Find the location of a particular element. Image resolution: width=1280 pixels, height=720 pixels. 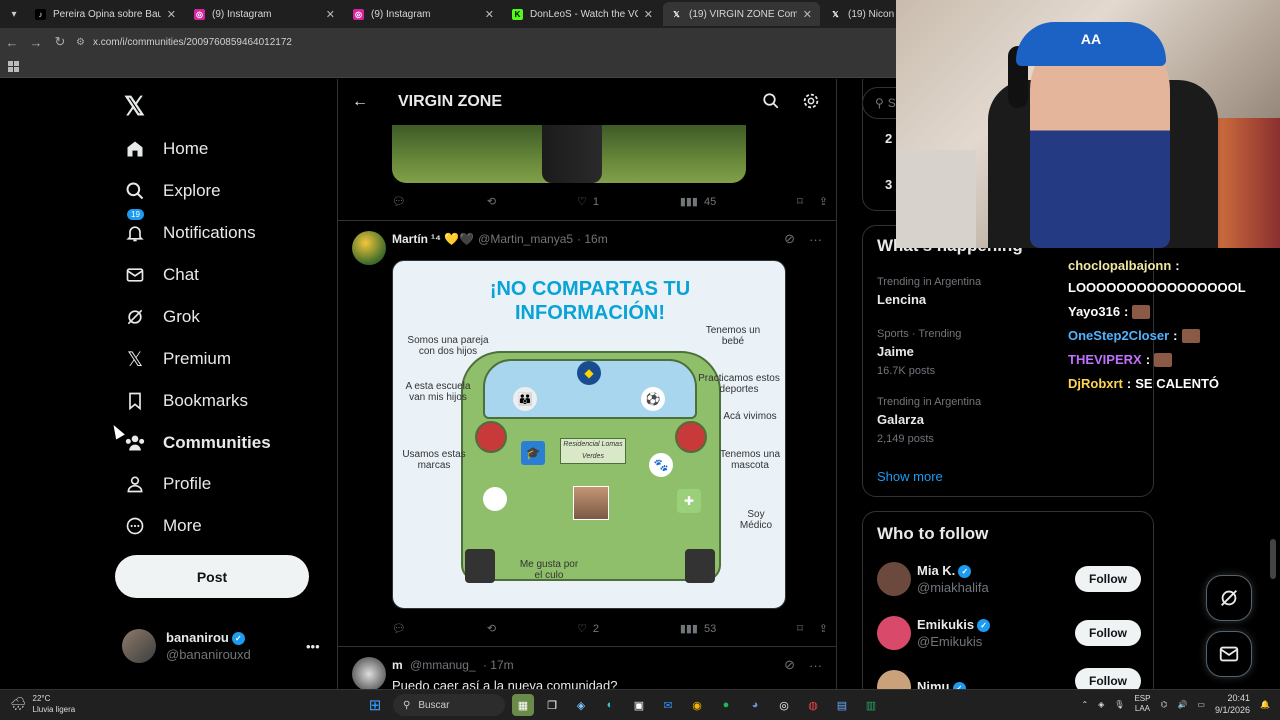

tweet-author-handle: @mmanug_ is located at coordinates (443, 665).